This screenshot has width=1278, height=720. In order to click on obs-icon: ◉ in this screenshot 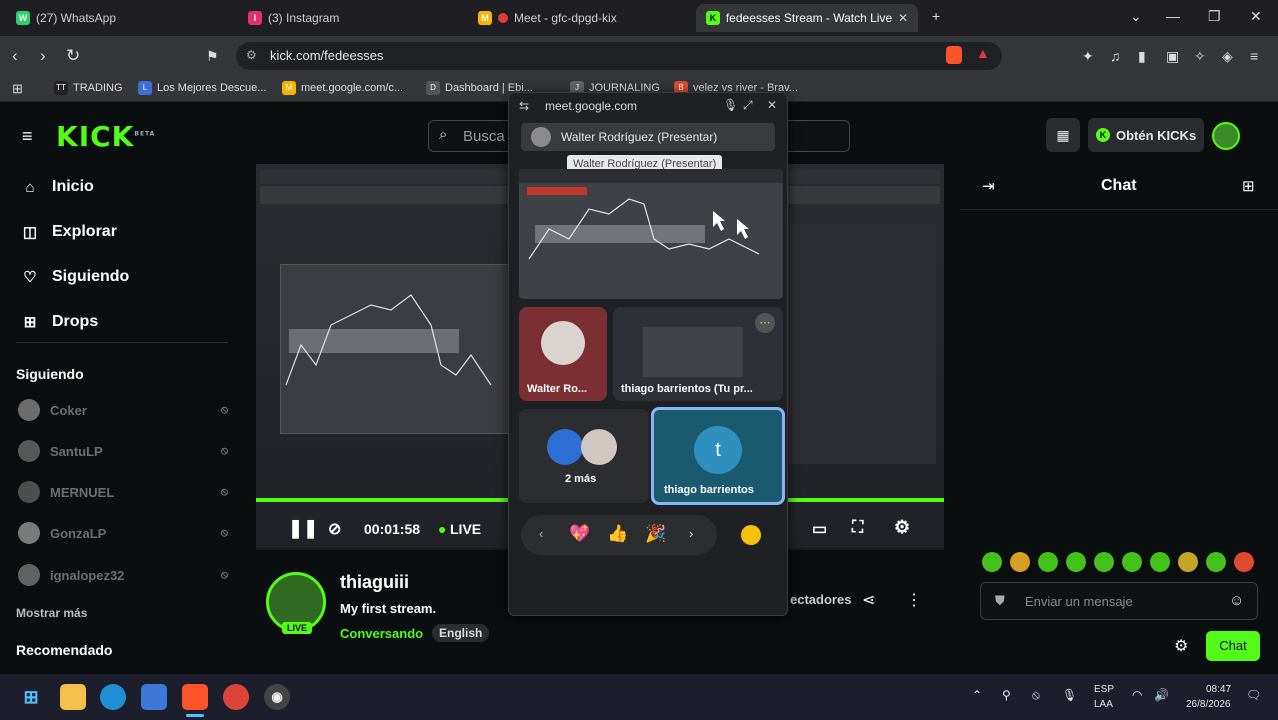, I will do `click(277, 697)`.